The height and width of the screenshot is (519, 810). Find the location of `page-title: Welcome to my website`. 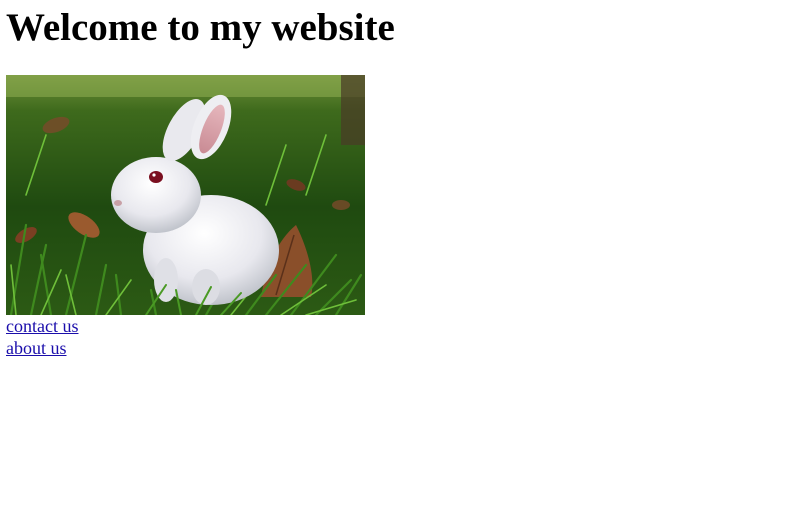

page-title: Welcome to my website is located at coordinates (200, 27).